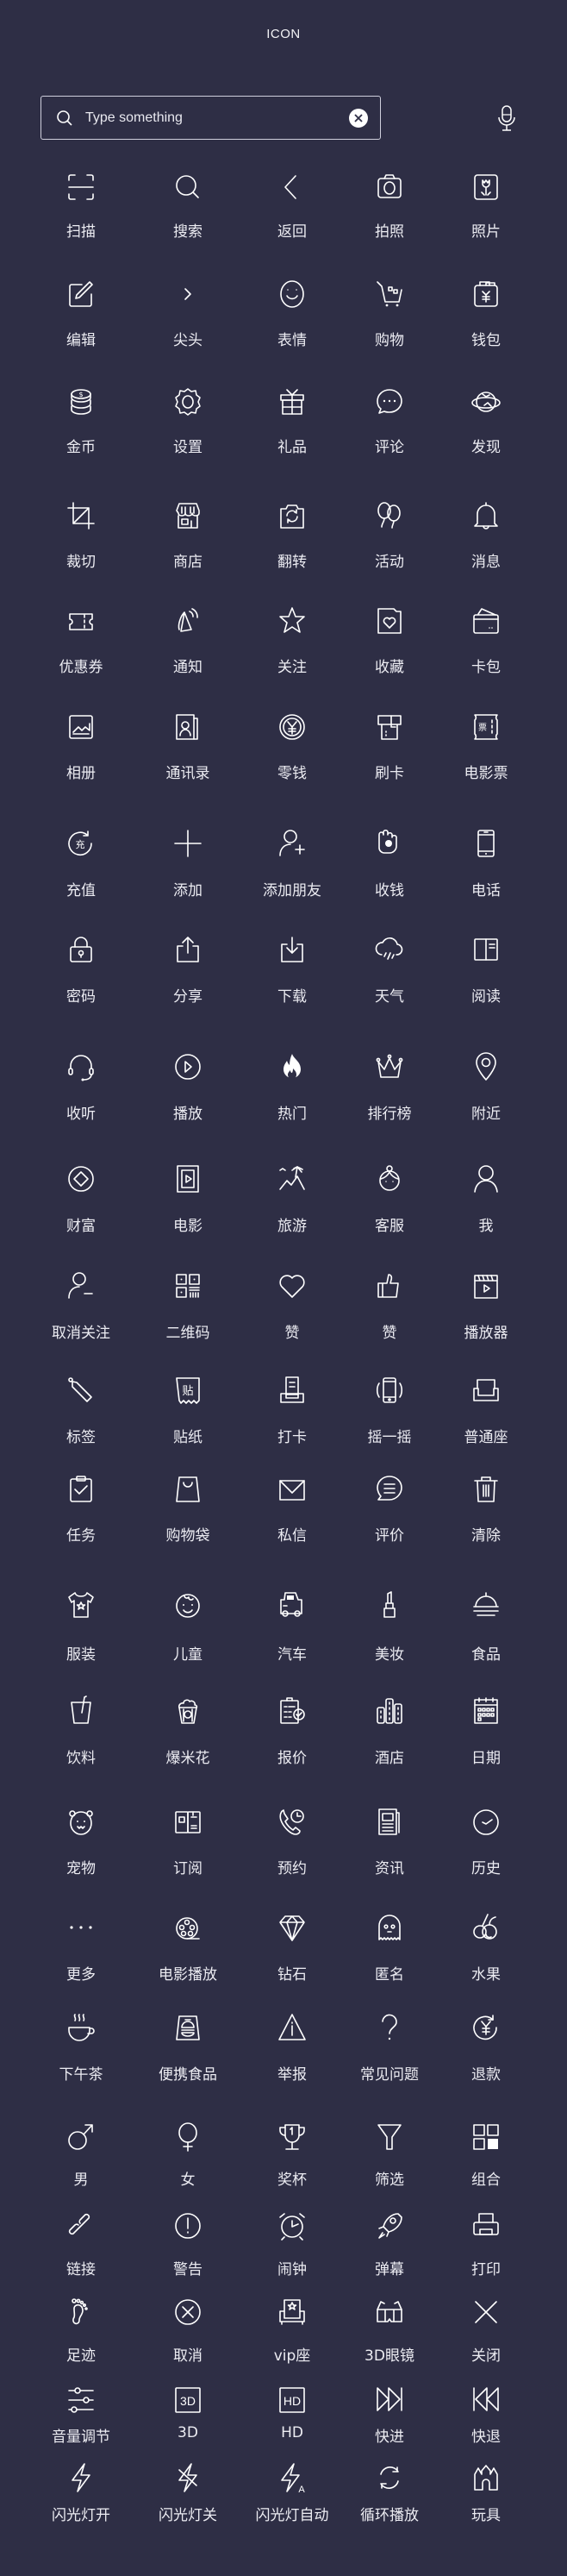  I want to click on icon-item-recharge: 充充值, so click(81, 863).